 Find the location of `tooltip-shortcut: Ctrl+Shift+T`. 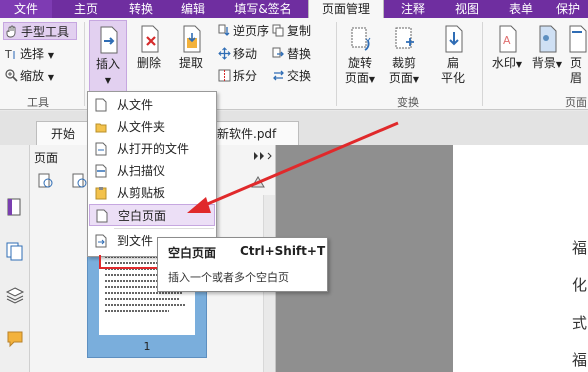

tooltip-shortcut: Ctrl+Shift+T is located at coordinates (283, 251).